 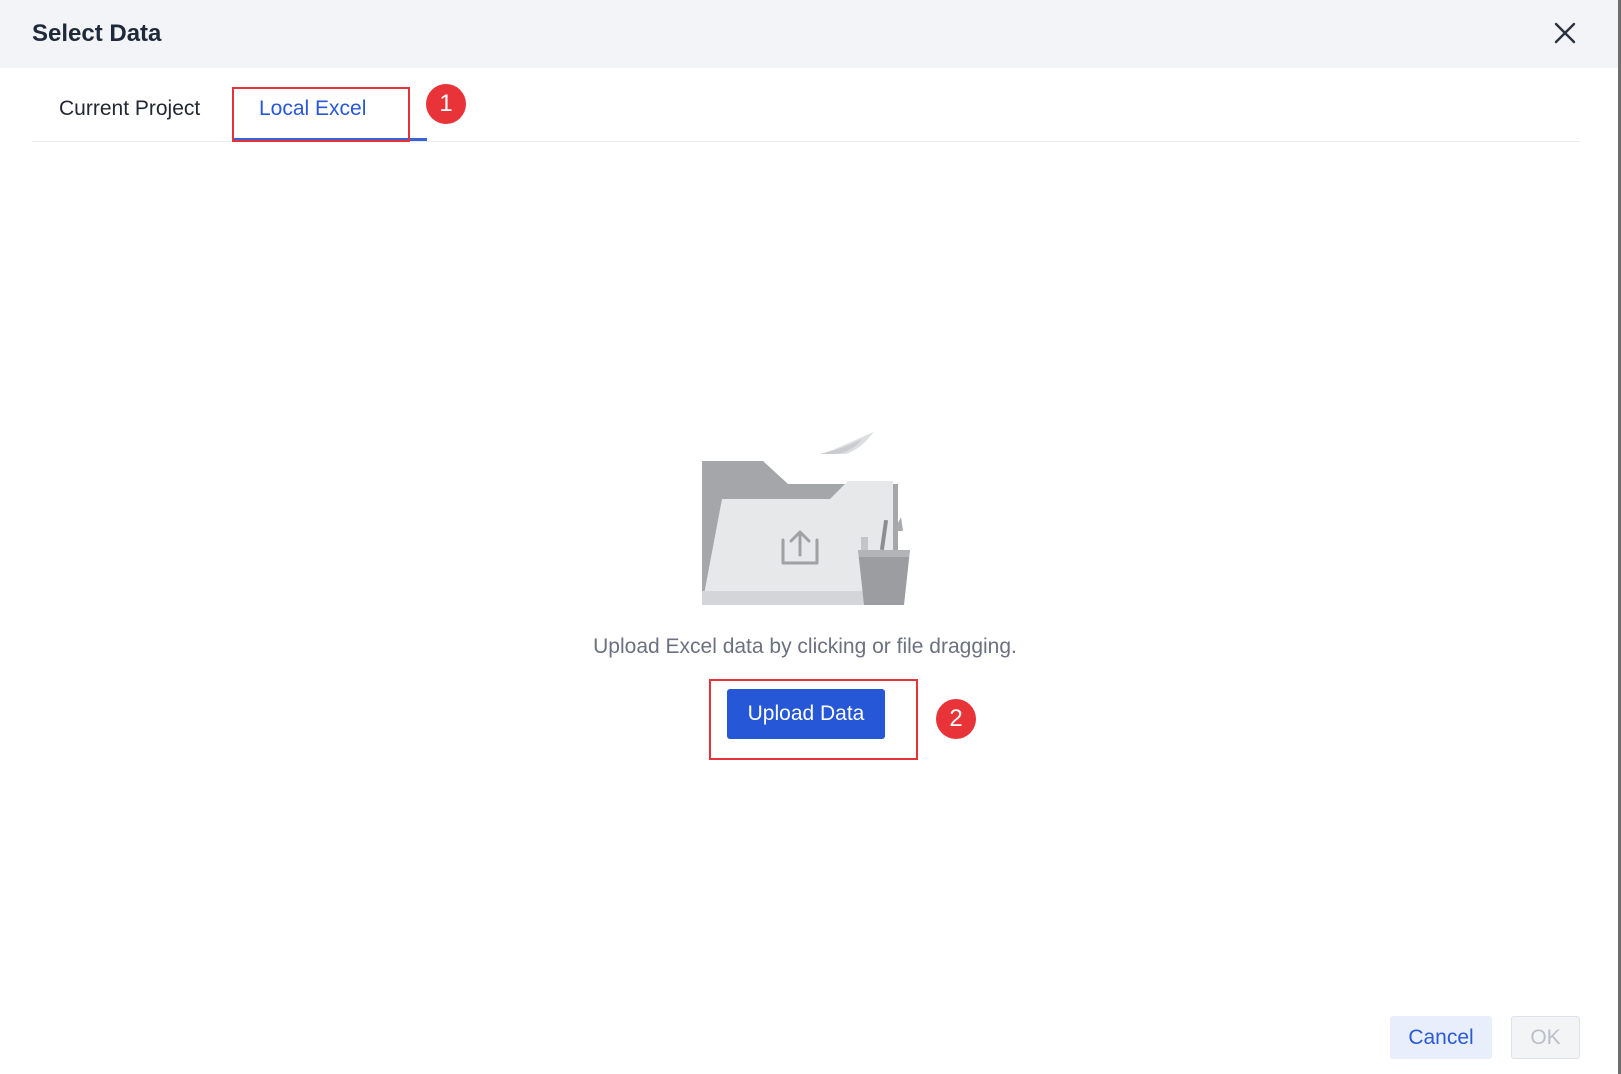 I want to click on dialog-title: Select Data, so click(x=97, y=33).